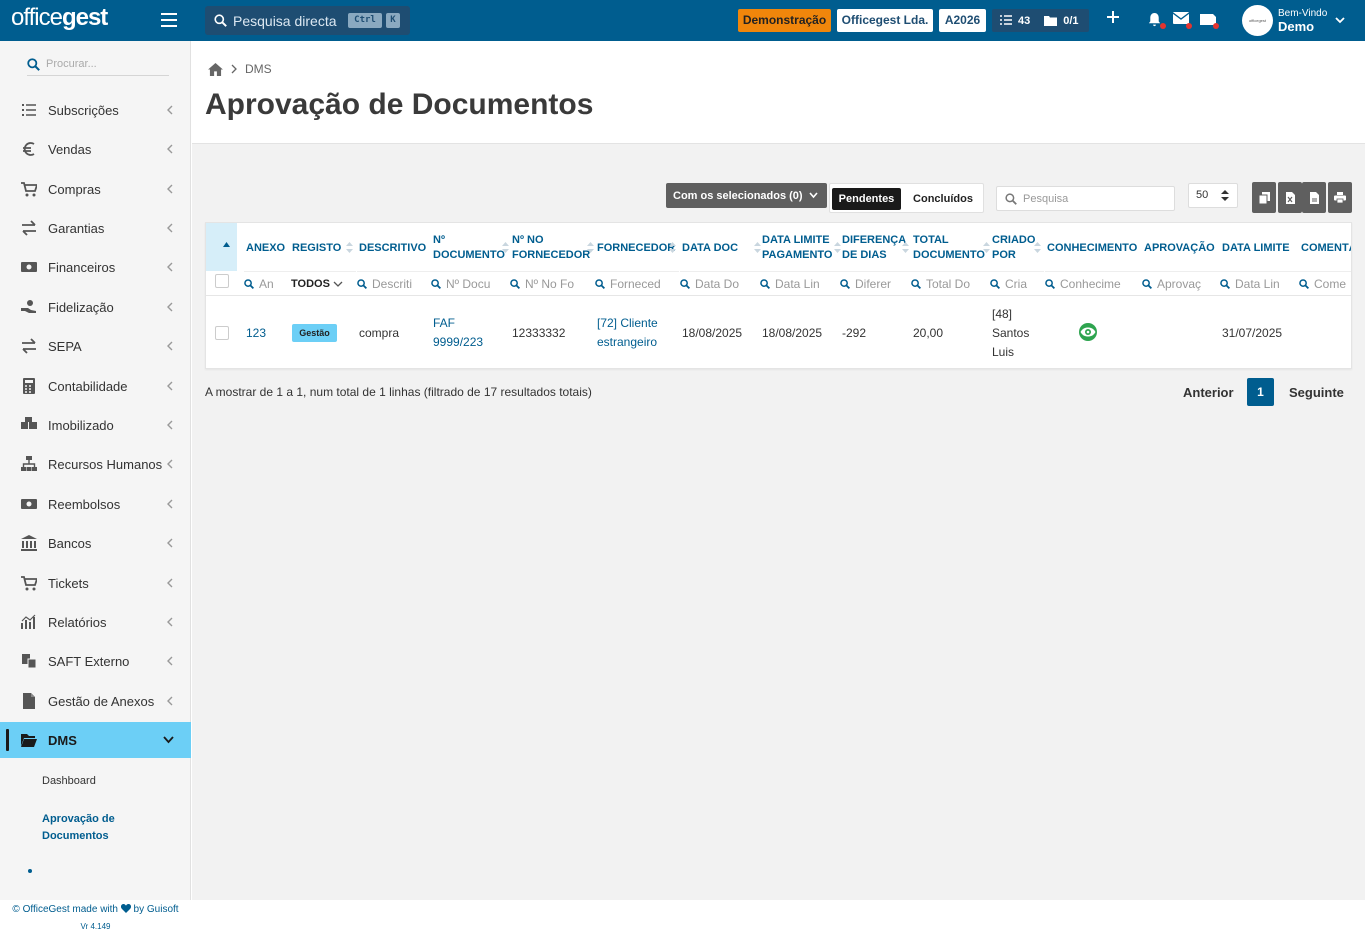 This screenshot has width=1365, height=931. Describe the element at coordinates (953, 248) in the screenshot. I see `col-header-10: TOTAL DOCUMENTO` at that location.